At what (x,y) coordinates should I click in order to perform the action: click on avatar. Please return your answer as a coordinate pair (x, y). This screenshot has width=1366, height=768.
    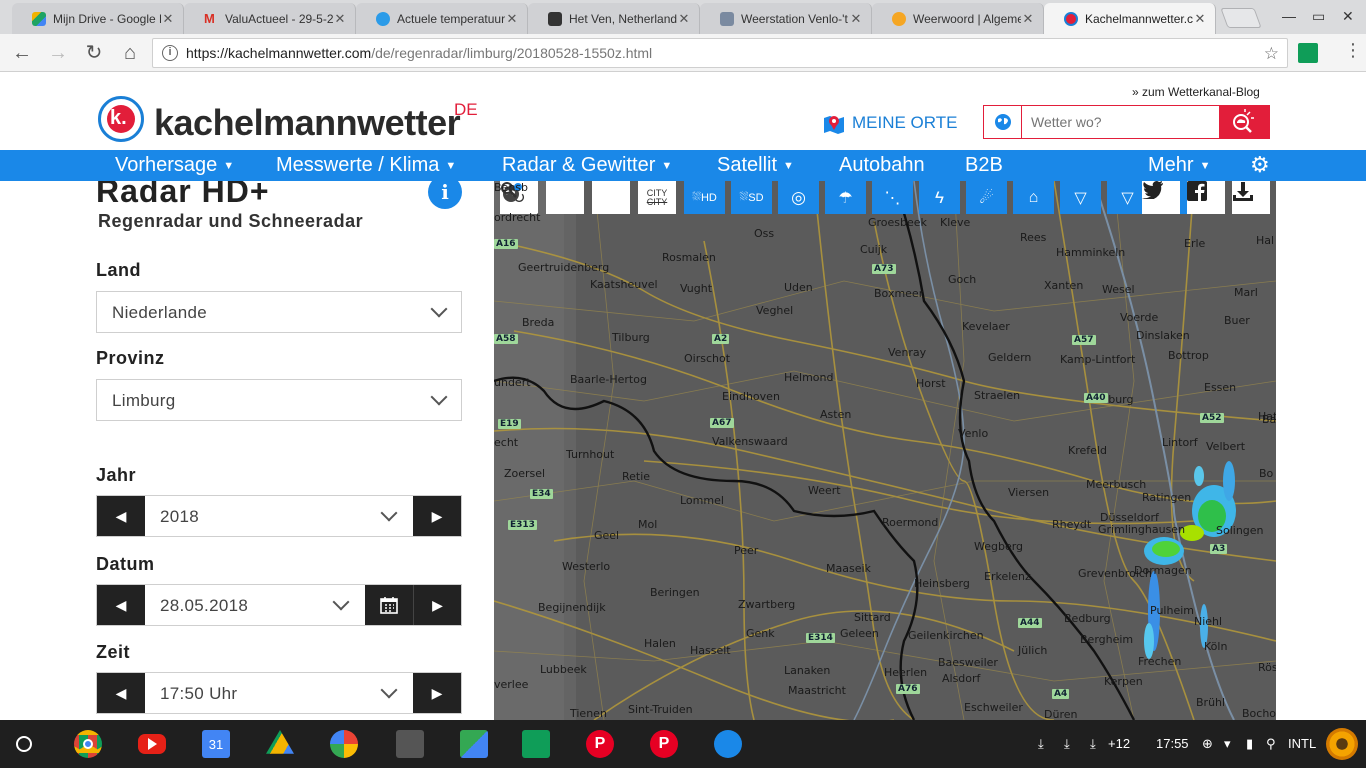
    Looking at the image, I should click on (1342, 744).